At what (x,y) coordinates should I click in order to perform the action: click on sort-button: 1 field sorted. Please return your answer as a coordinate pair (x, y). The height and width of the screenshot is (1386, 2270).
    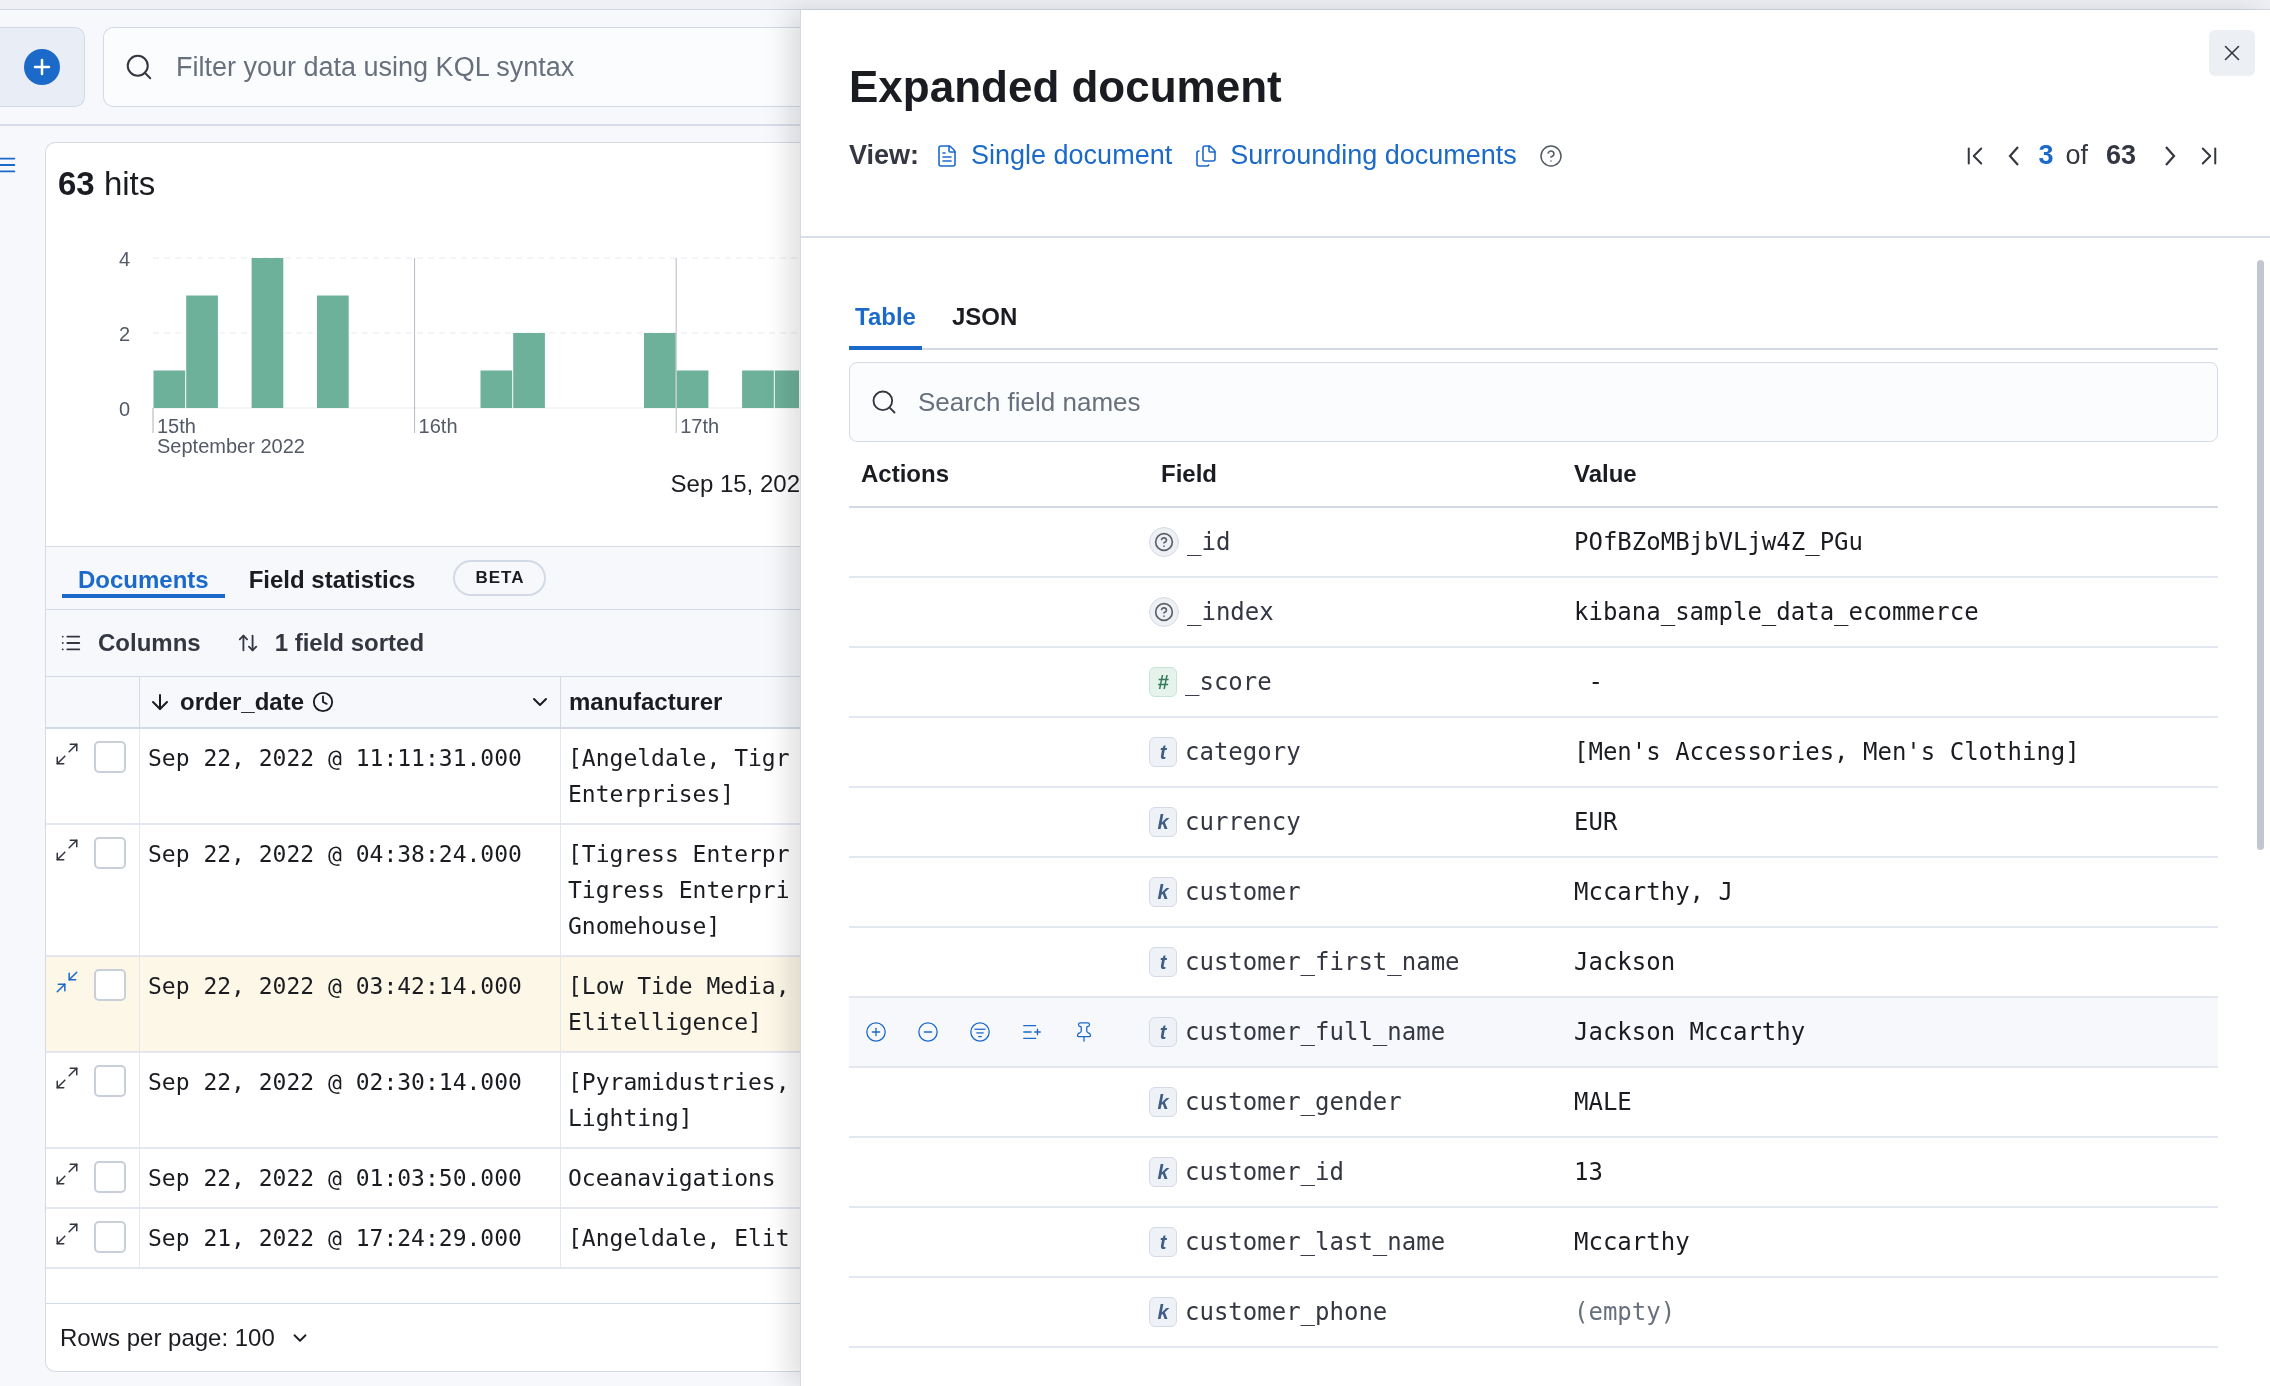
    Looking at the image, I should click on (330, 643).